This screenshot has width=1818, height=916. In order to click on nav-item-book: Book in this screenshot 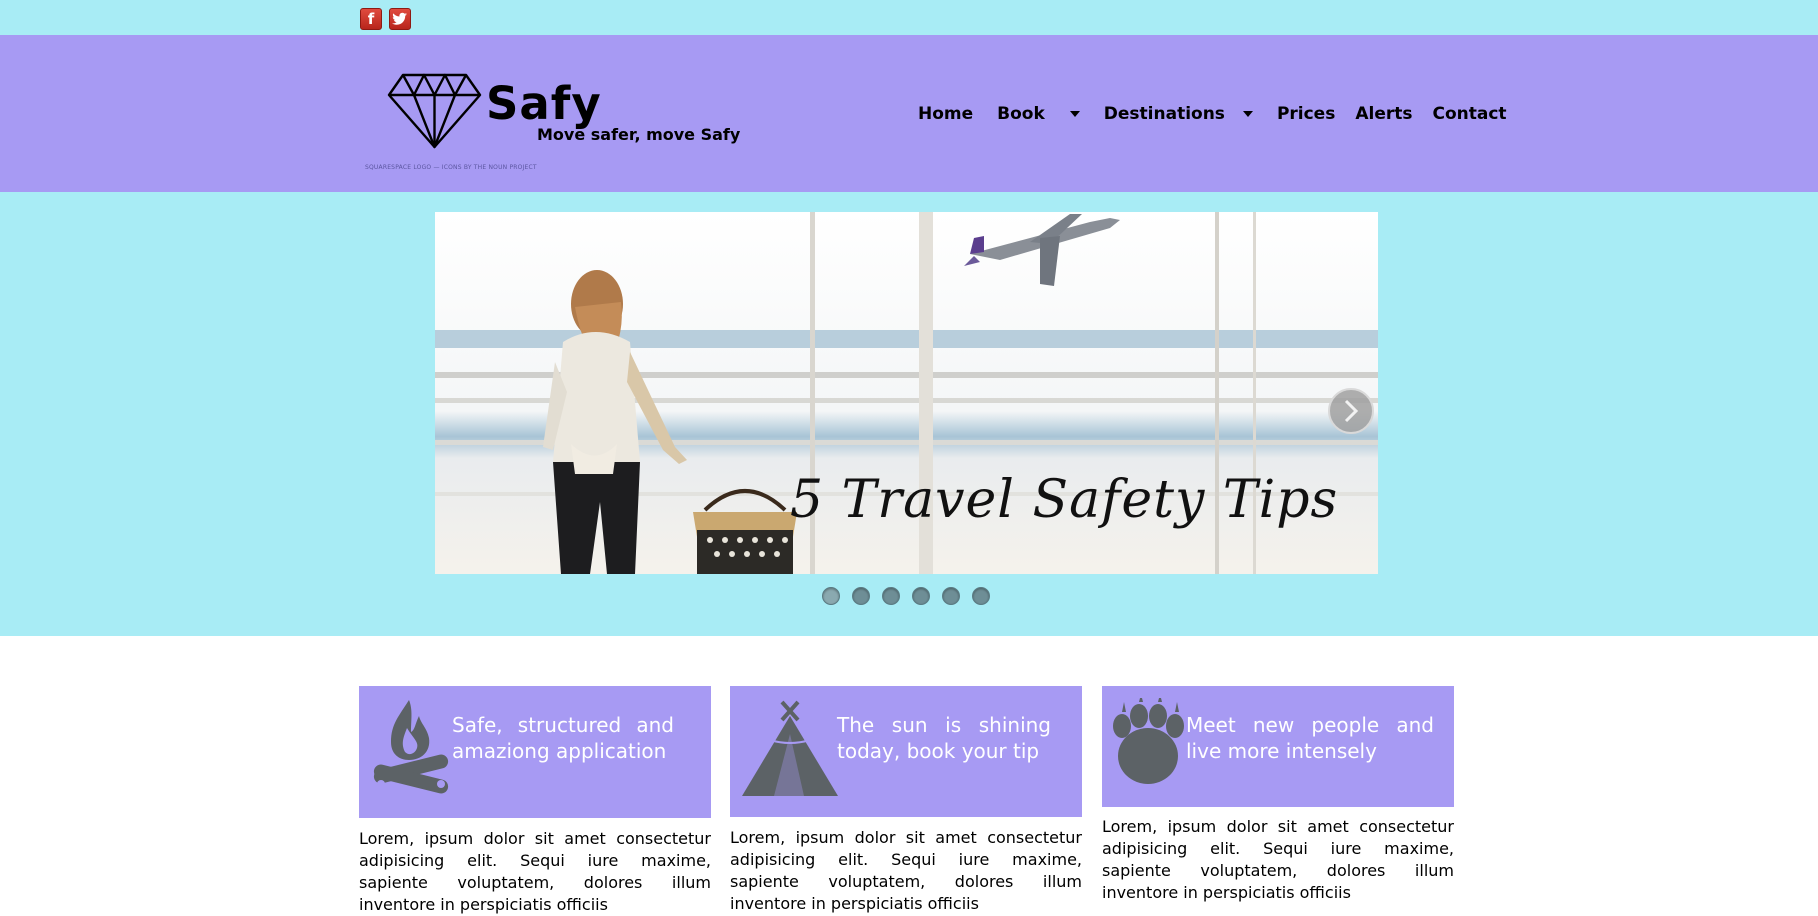, I will do `click(1038, 114)`.